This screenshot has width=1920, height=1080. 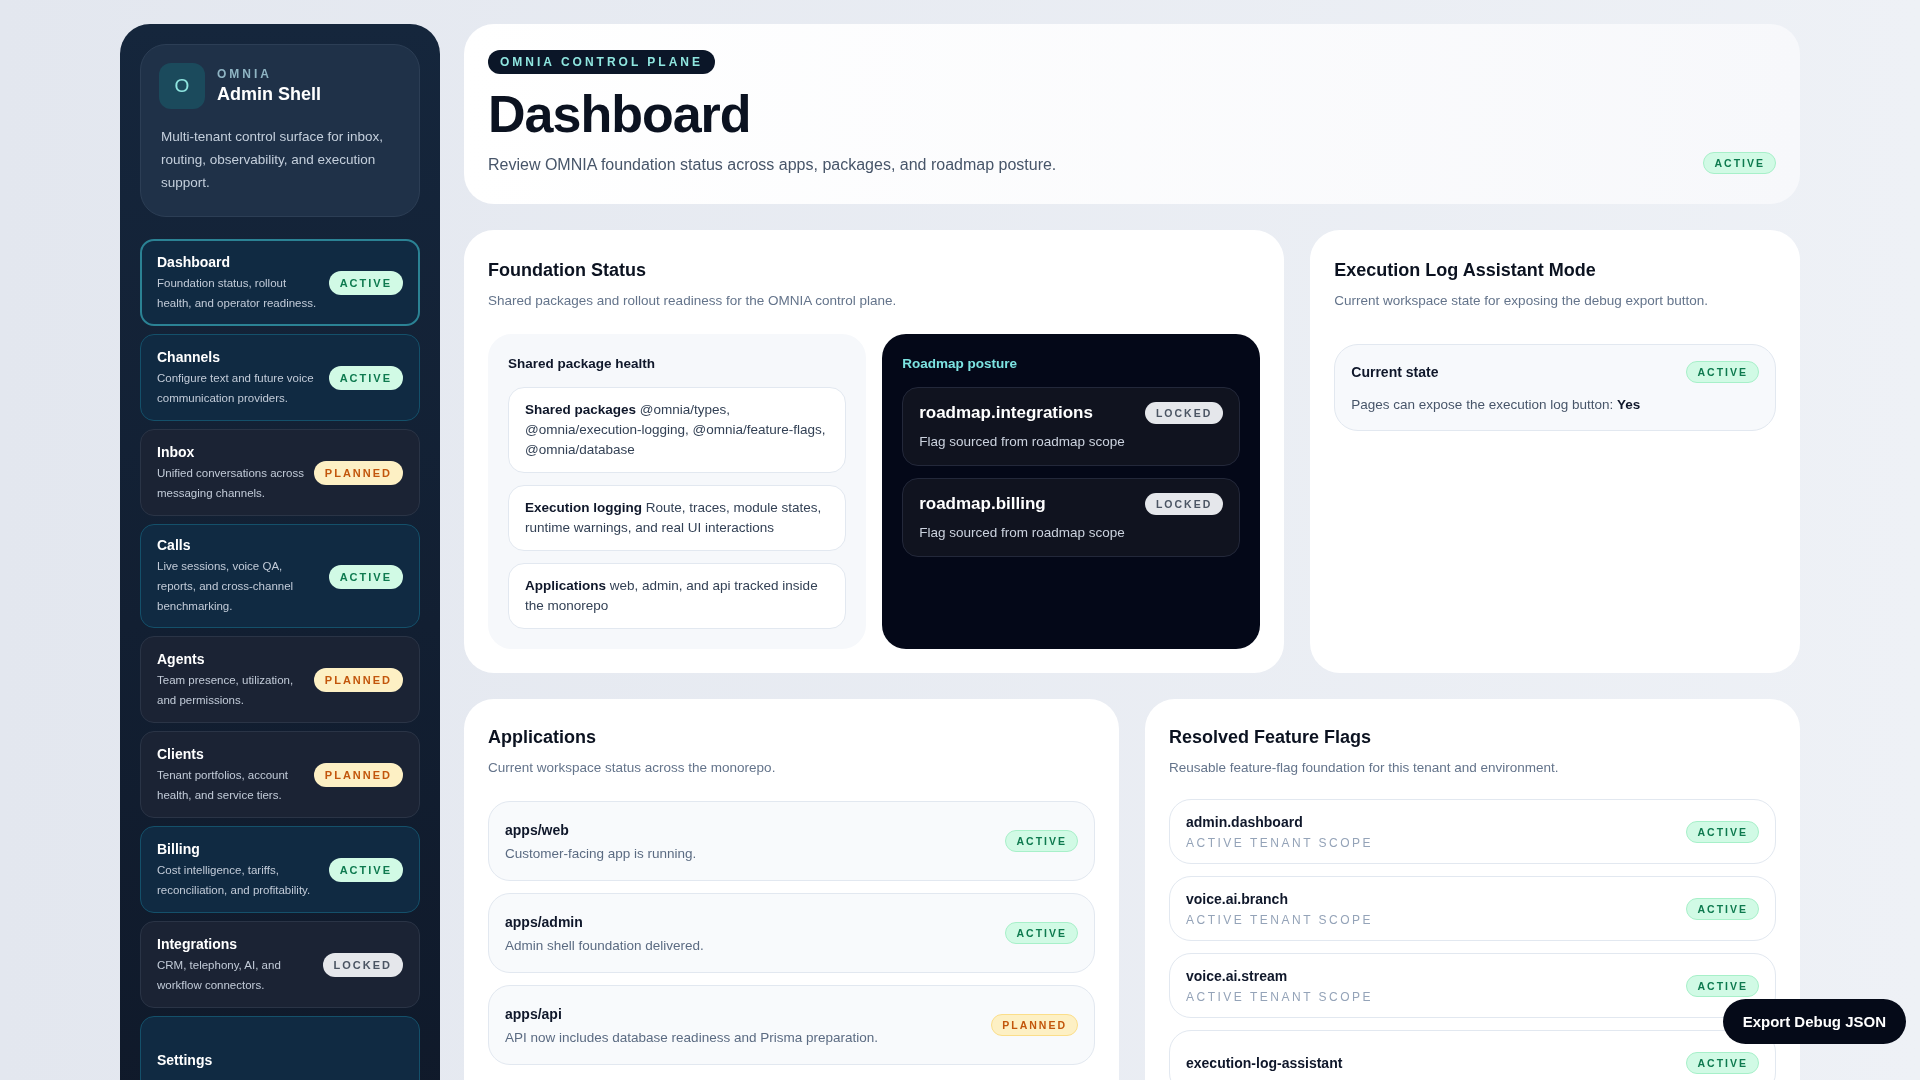 What do you see at coordinates (226, 690) in the screenshot?
I see `nav-description: Team presence, utilization, and permissions.` at bounding box center [226, 690].